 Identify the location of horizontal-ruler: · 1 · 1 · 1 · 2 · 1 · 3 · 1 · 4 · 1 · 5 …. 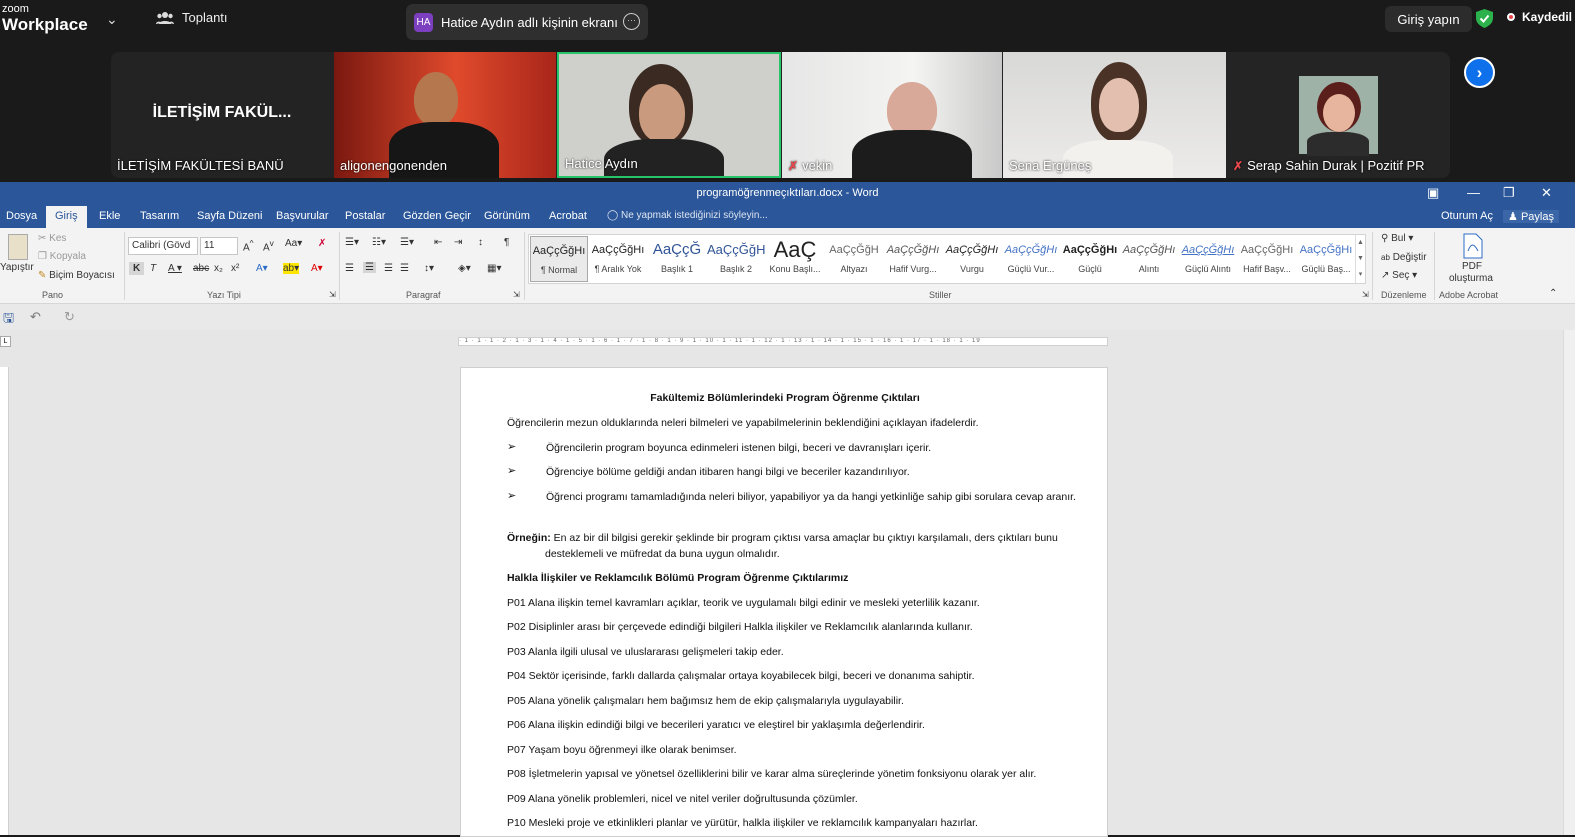
(783, 341).